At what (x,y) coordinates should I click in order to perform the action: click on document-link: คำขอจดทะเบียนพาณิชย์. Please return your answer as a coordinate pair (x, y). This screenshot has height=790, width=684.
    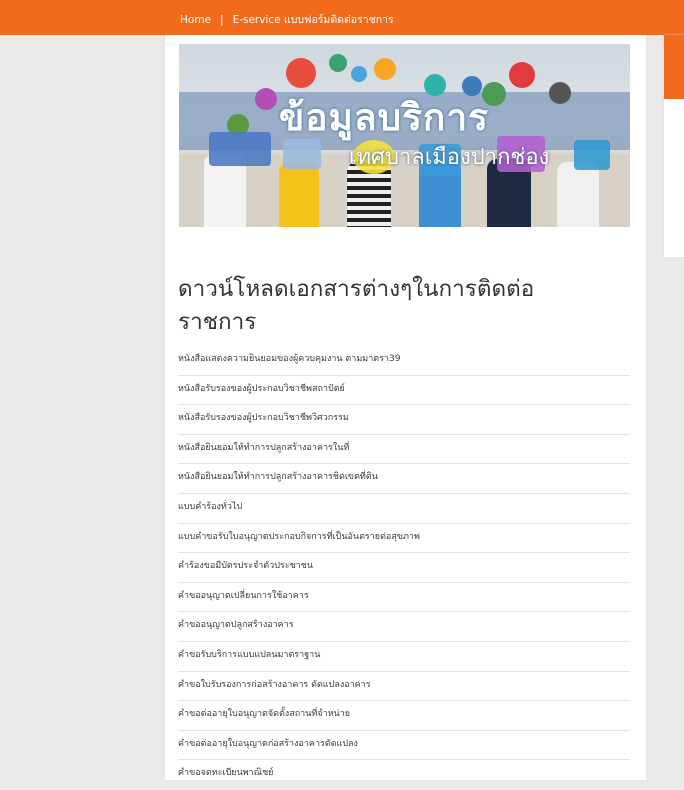
    Looking at the image, I should click on (404, 775).